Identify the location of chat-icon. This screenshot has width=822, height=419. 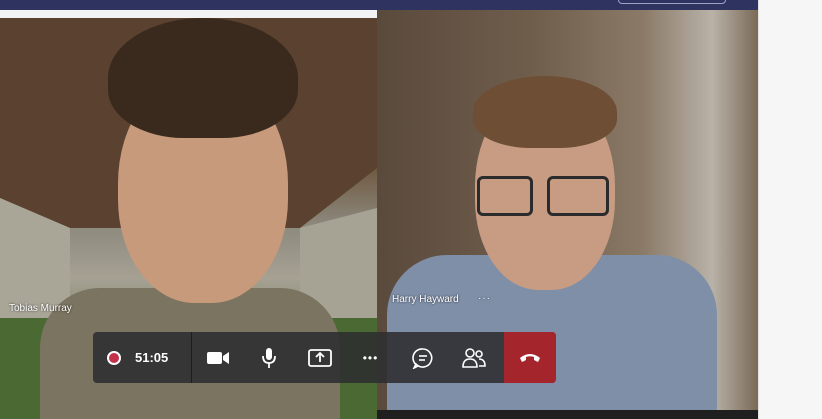
(421, 358).